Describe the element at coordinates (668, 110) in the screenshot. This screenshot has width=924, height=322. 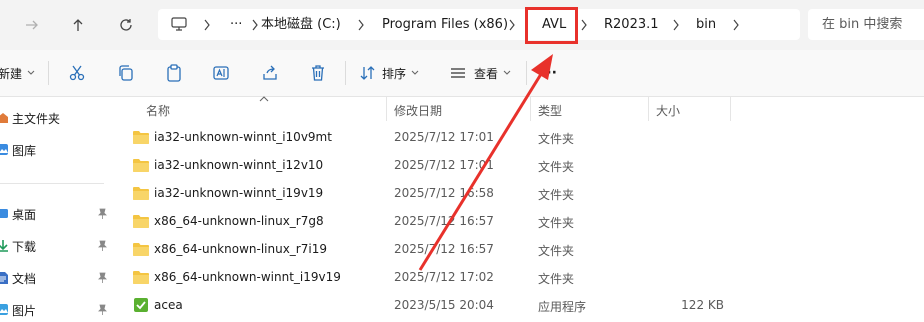
I see `column-size: 大小` at that location.